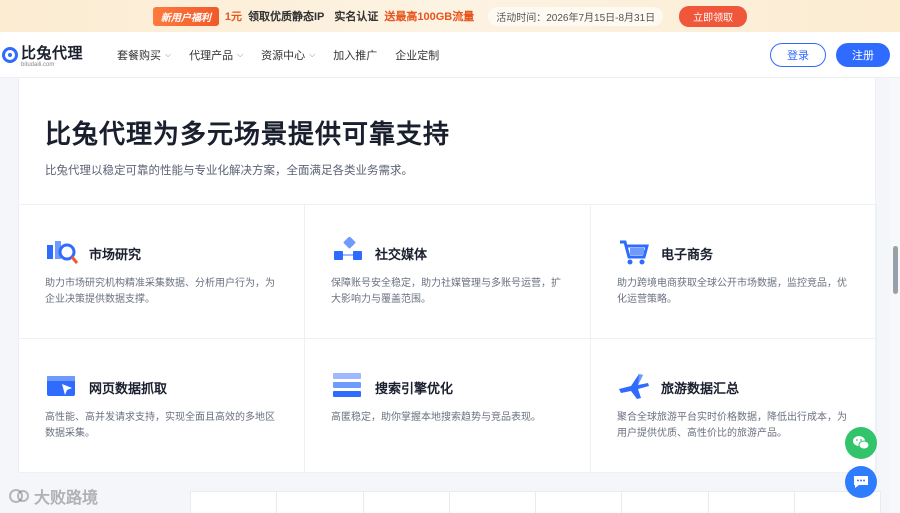 The height and width of the screenshot is (513, 900). Describe the element at coordinates (863, 54) in the screenshot. I see `register-button: 注册` at that location.